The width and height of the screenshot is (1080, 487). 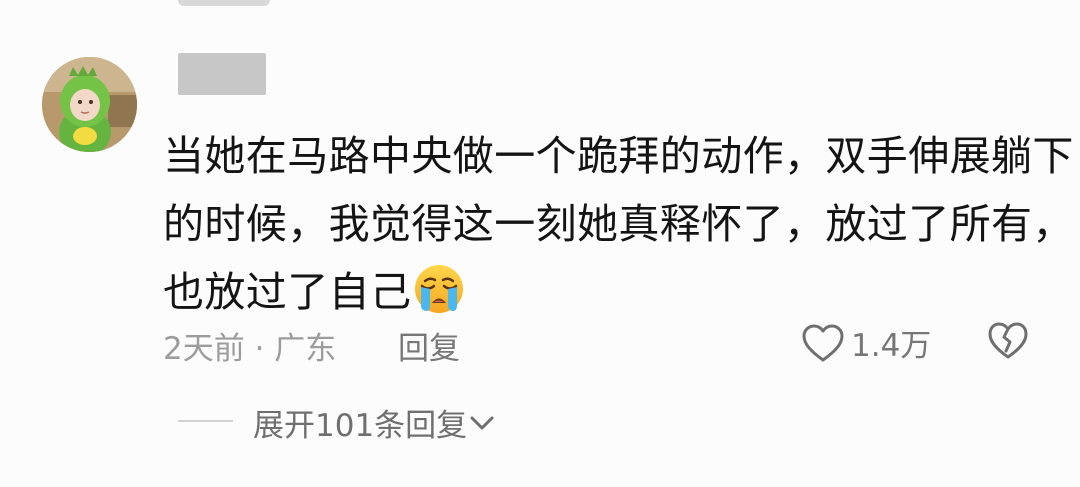 I want to click on previous-item-fragment, so click(x=224, y=3).